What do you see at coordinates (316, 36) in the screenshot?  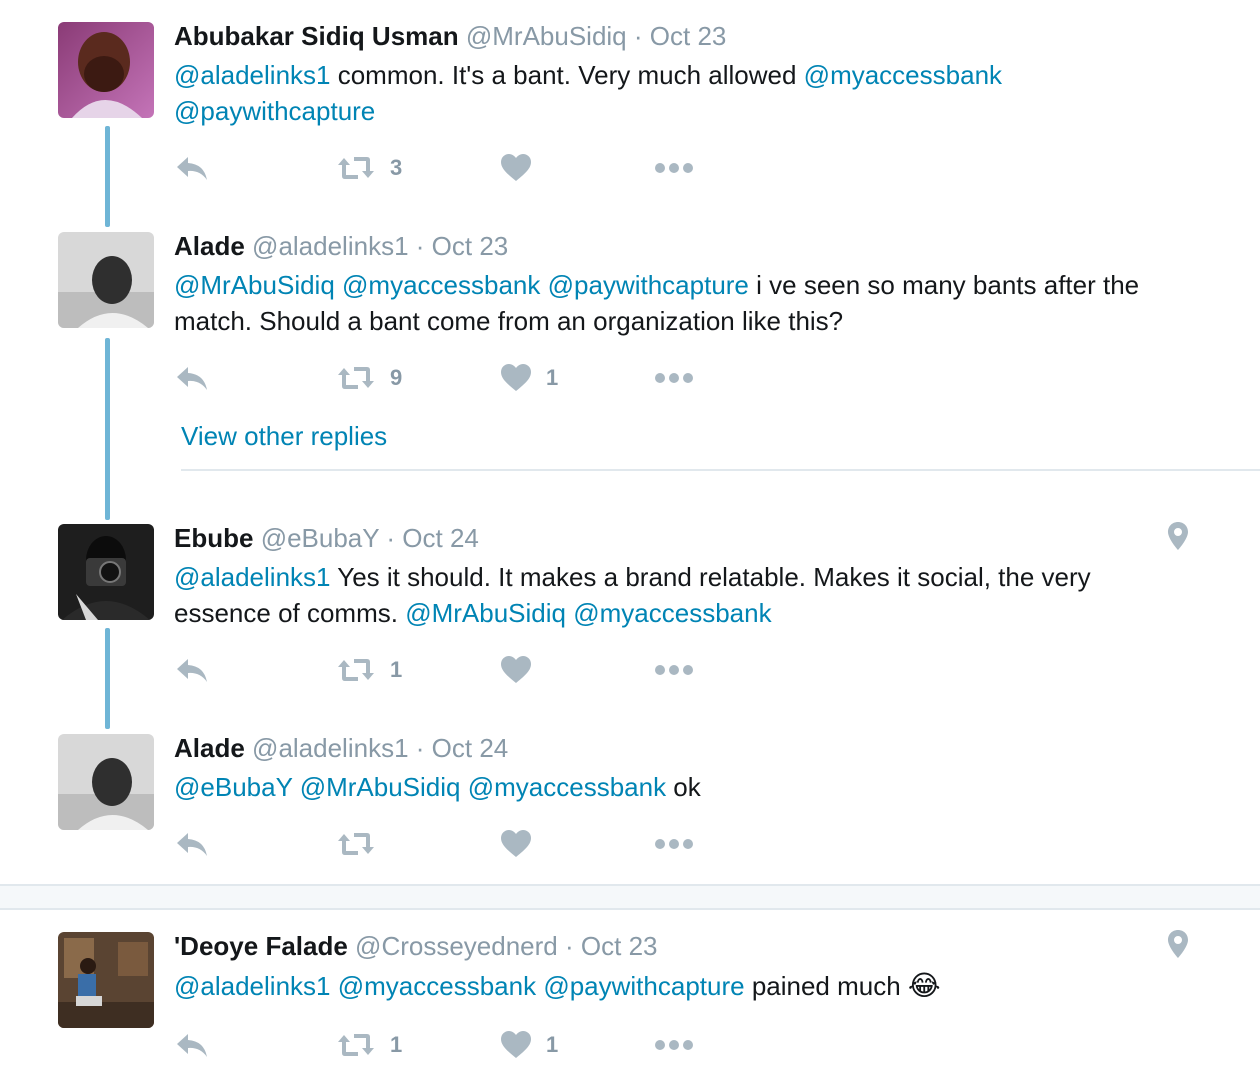 I see `user-name: Abubakar Sidiq Usman` at bounding box center [316, 36].